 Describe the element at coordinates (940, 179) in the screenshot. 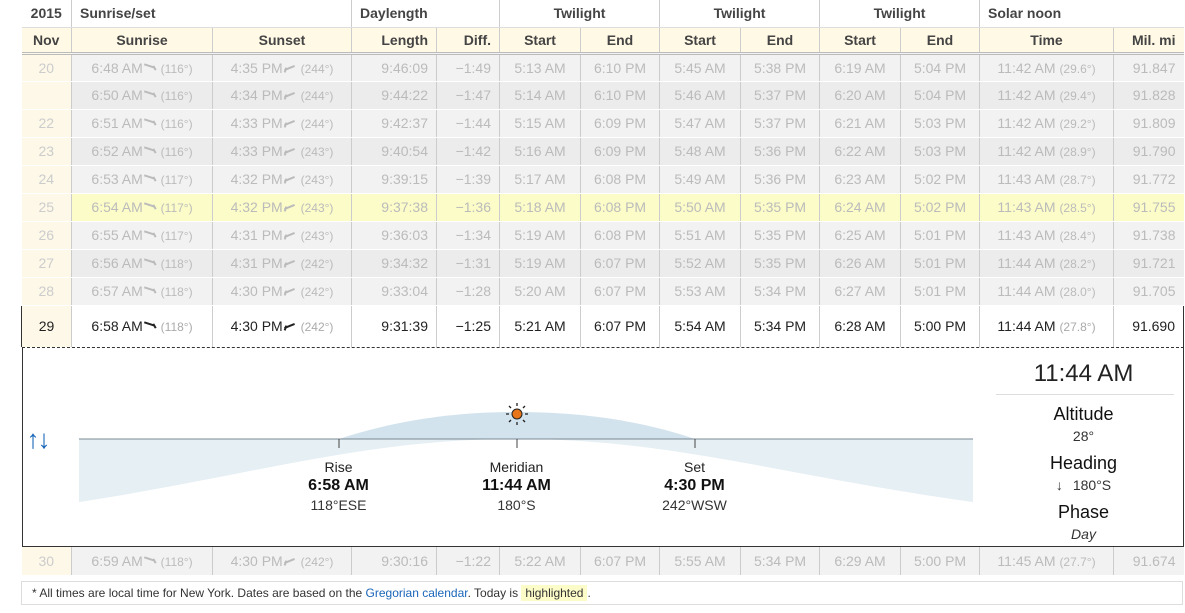

I see `twilight3-end-cell: 5:02 PM` at that location.